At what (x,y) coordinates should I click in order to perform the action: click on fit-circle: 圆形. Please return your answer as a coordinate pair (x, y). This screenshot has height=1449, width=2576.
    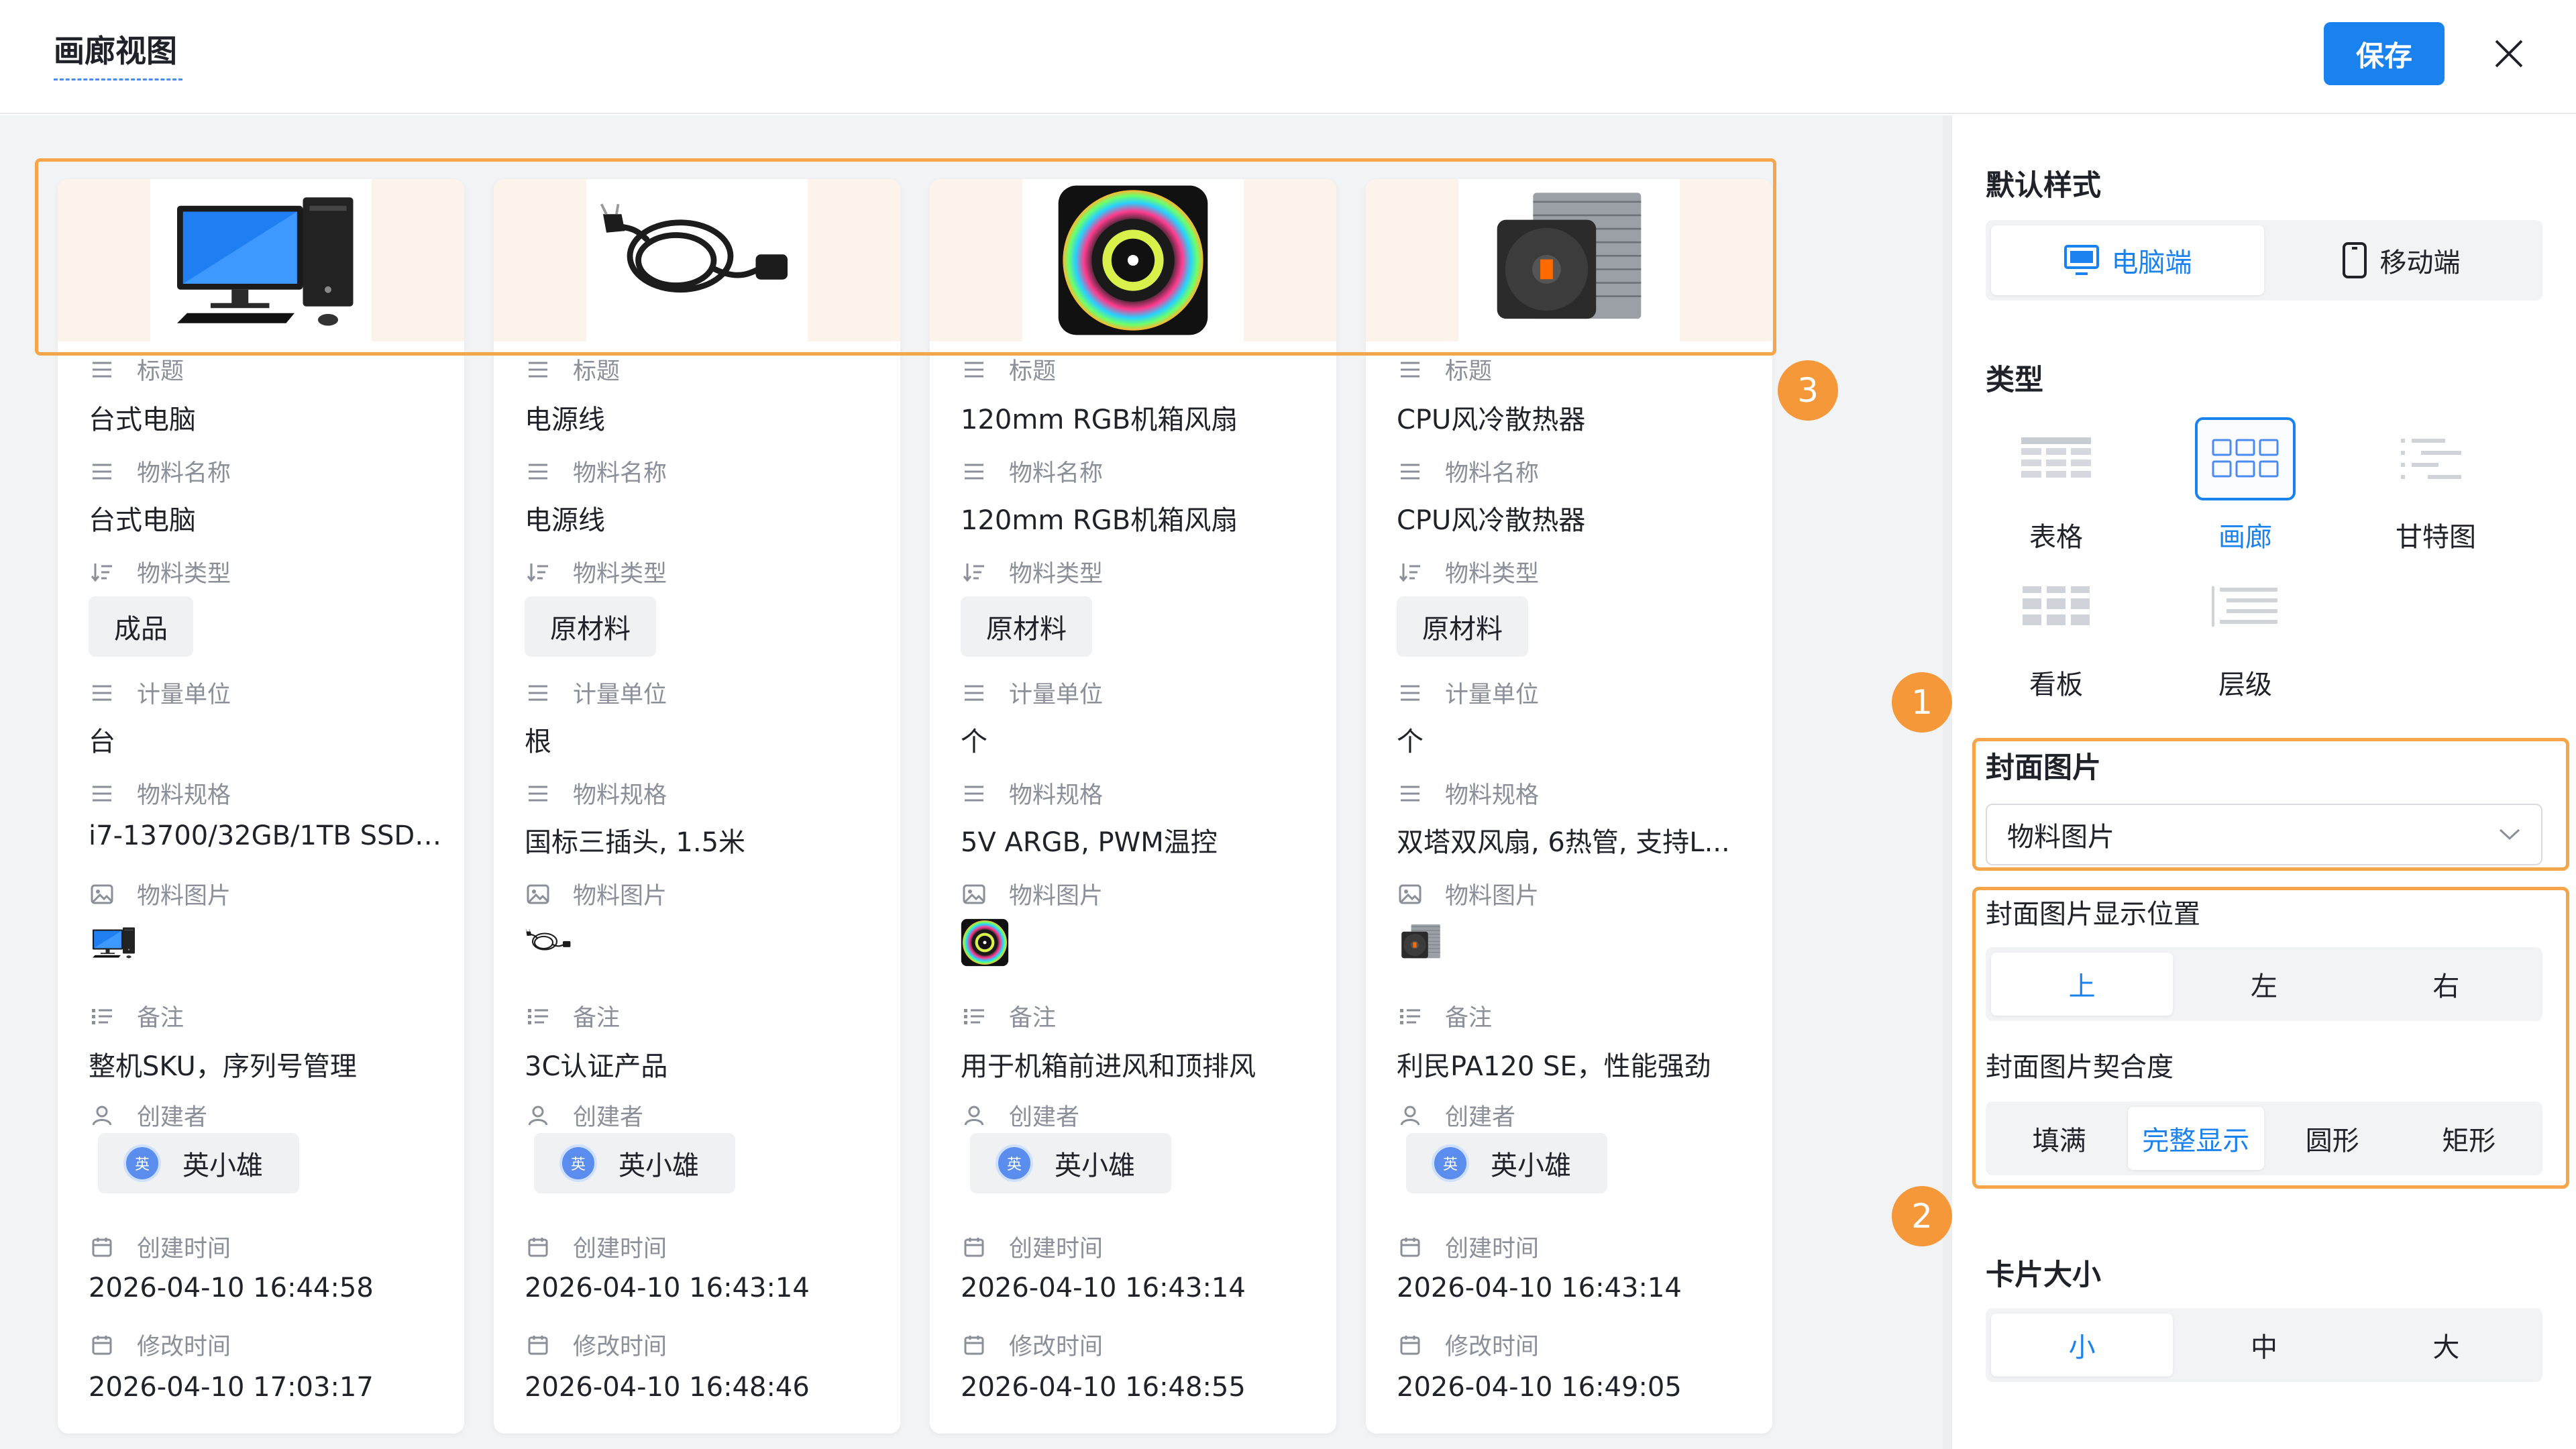
    Looking at the image, I should click on (2332, 1138).